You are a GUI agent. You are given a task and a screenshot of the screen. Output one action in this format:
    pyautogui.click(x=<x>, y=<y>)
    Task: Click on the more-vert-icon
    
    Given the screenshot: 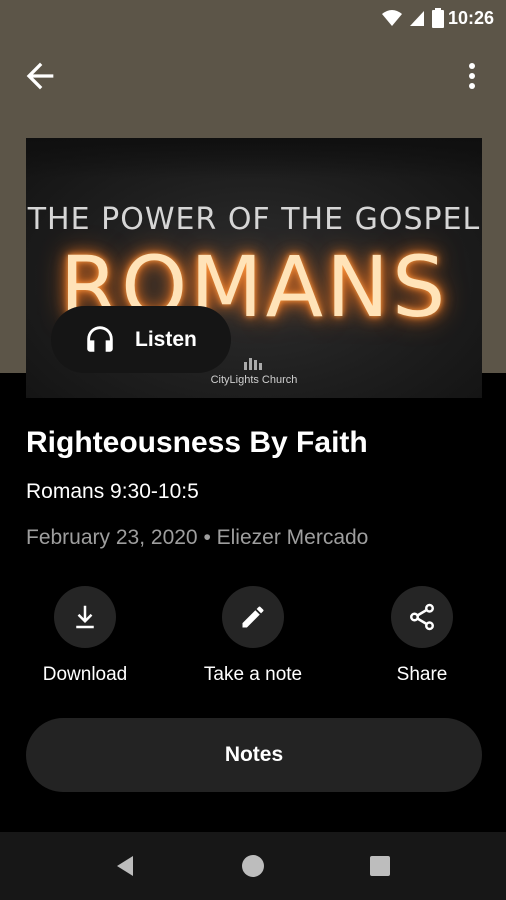 What is the action you would take?
    pyautogui.click(x=472, y=76)
    